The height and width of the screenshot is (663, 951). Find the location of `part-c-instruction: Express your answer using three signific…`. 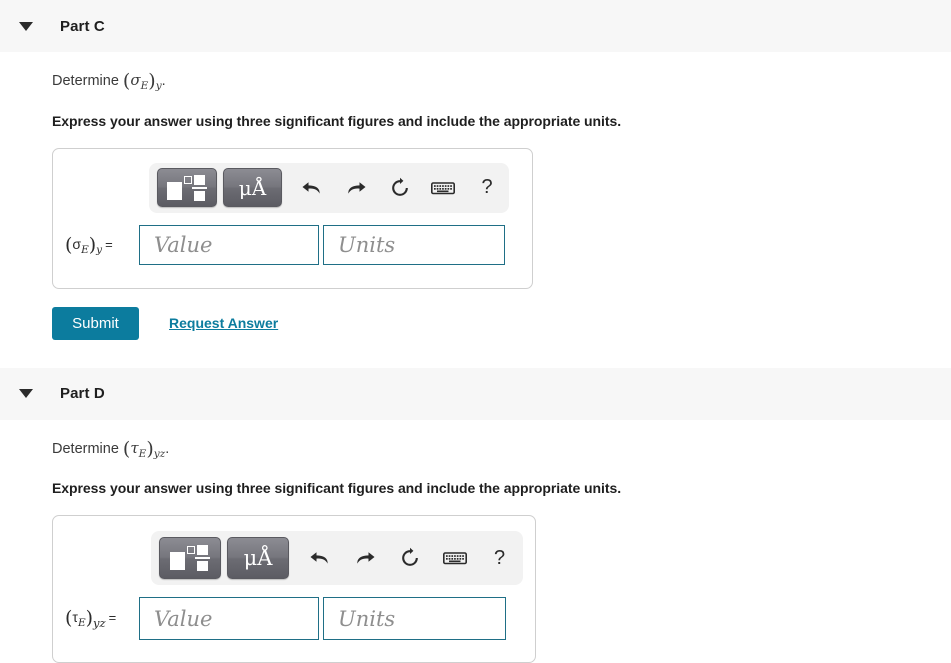

part-c-instruction: Express your answer using three signific… is located at coordinates (501, 110).